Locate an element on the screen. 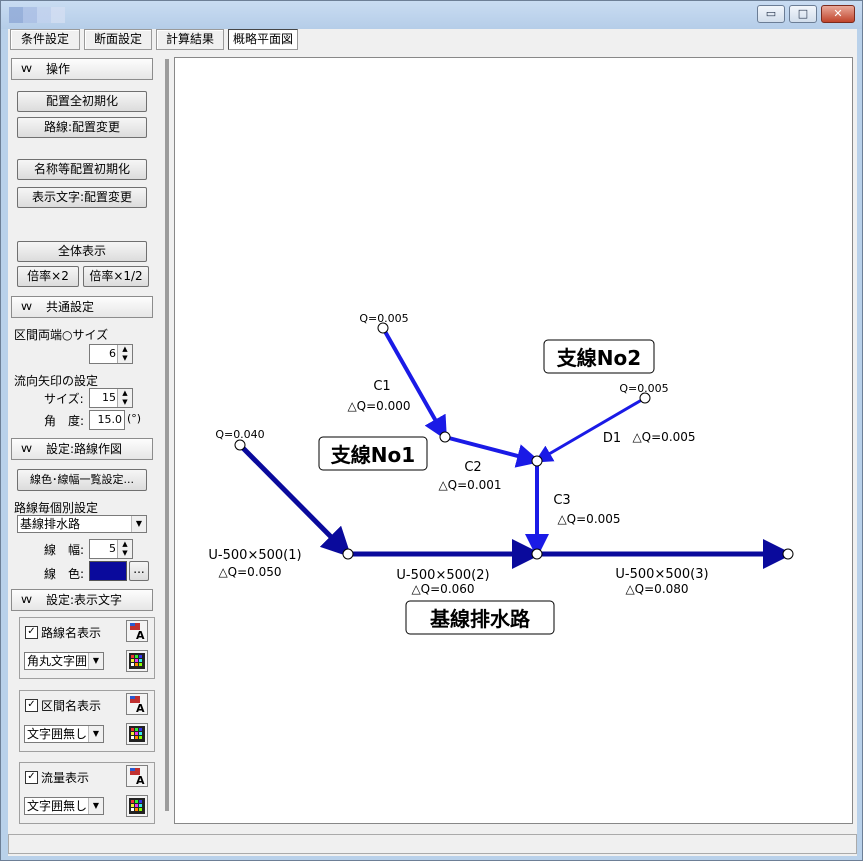 Image resolution: width=863 pixels, height=861 pixels. arrow-size-label: サイズ: is located at coordinates (64, 399).